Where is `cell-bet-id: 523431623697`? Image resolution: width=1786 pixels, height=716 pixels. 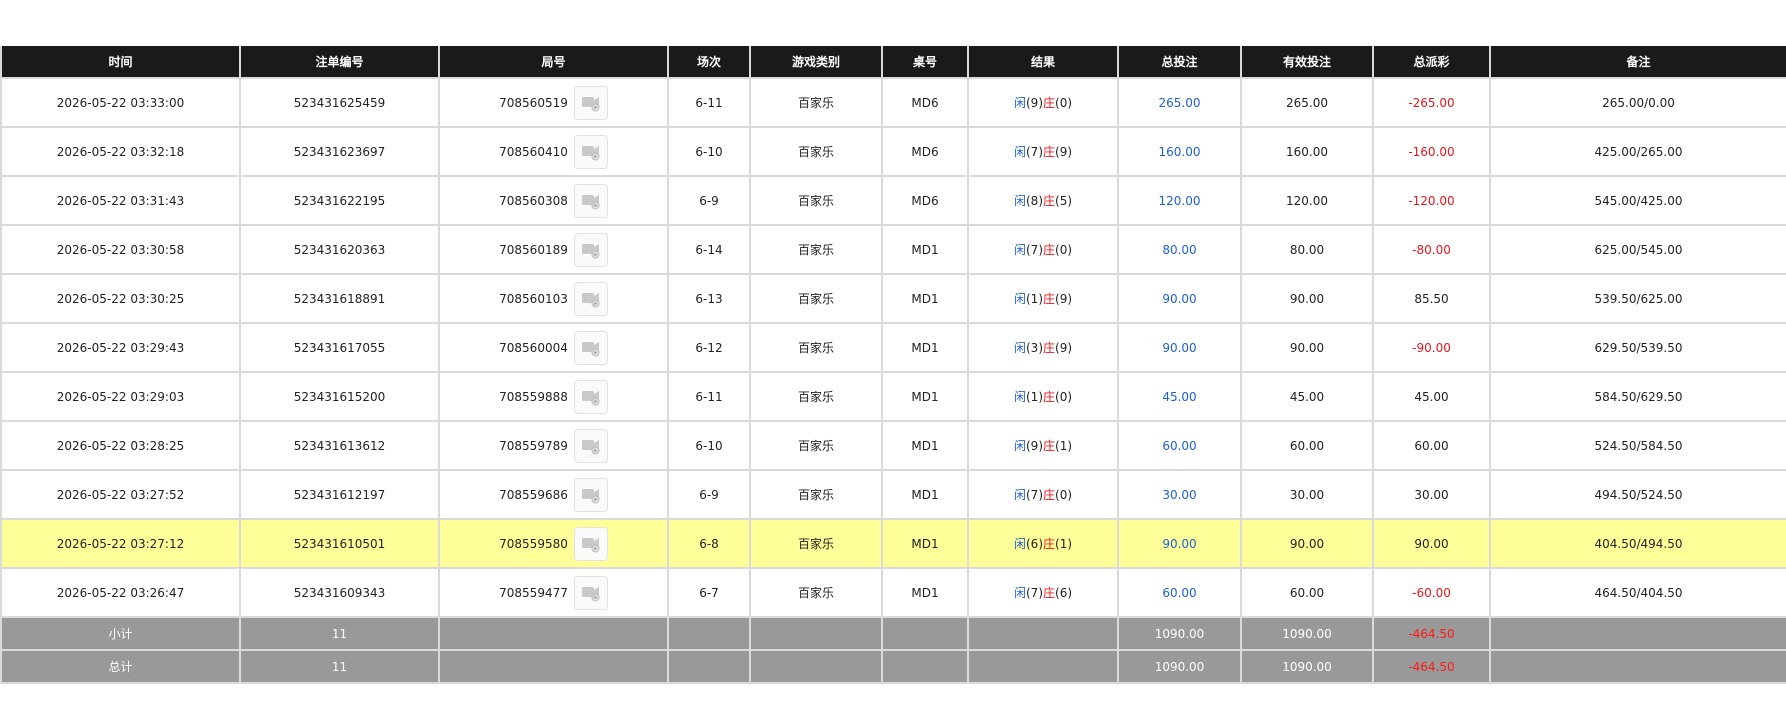
cell-bet-id: 523431623697 is located at coordinates (339, 151).